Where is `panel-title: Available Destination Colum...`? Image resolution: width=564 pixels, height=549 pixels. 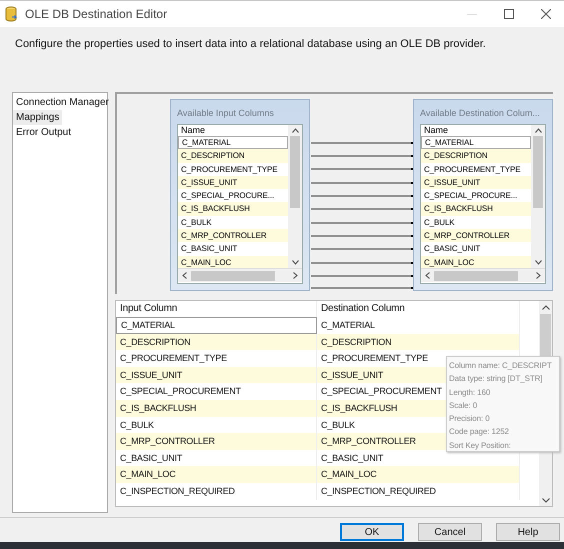 panel-title: Available Destination Colum... is located at coordinates (480, 113).